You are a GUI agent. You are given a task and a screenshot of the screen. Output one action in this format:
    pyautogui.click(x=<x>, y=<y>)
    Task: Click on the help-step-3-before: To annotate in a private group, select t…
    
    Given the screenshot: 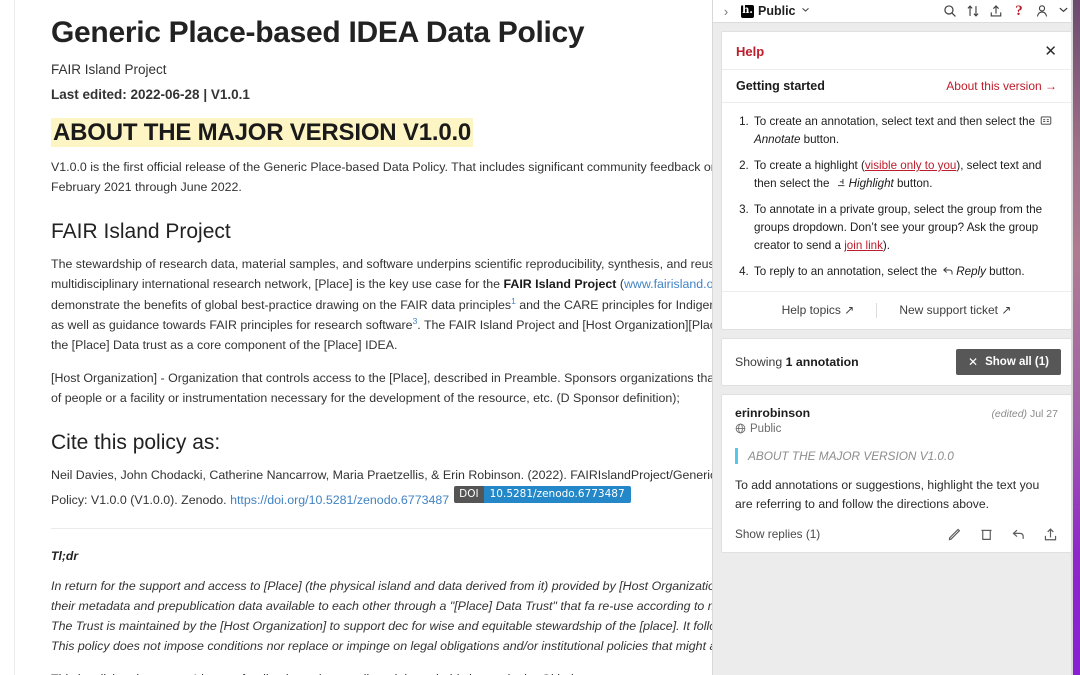 What is the action you would take?
    pyautogui.click(x=898, y=227)
    